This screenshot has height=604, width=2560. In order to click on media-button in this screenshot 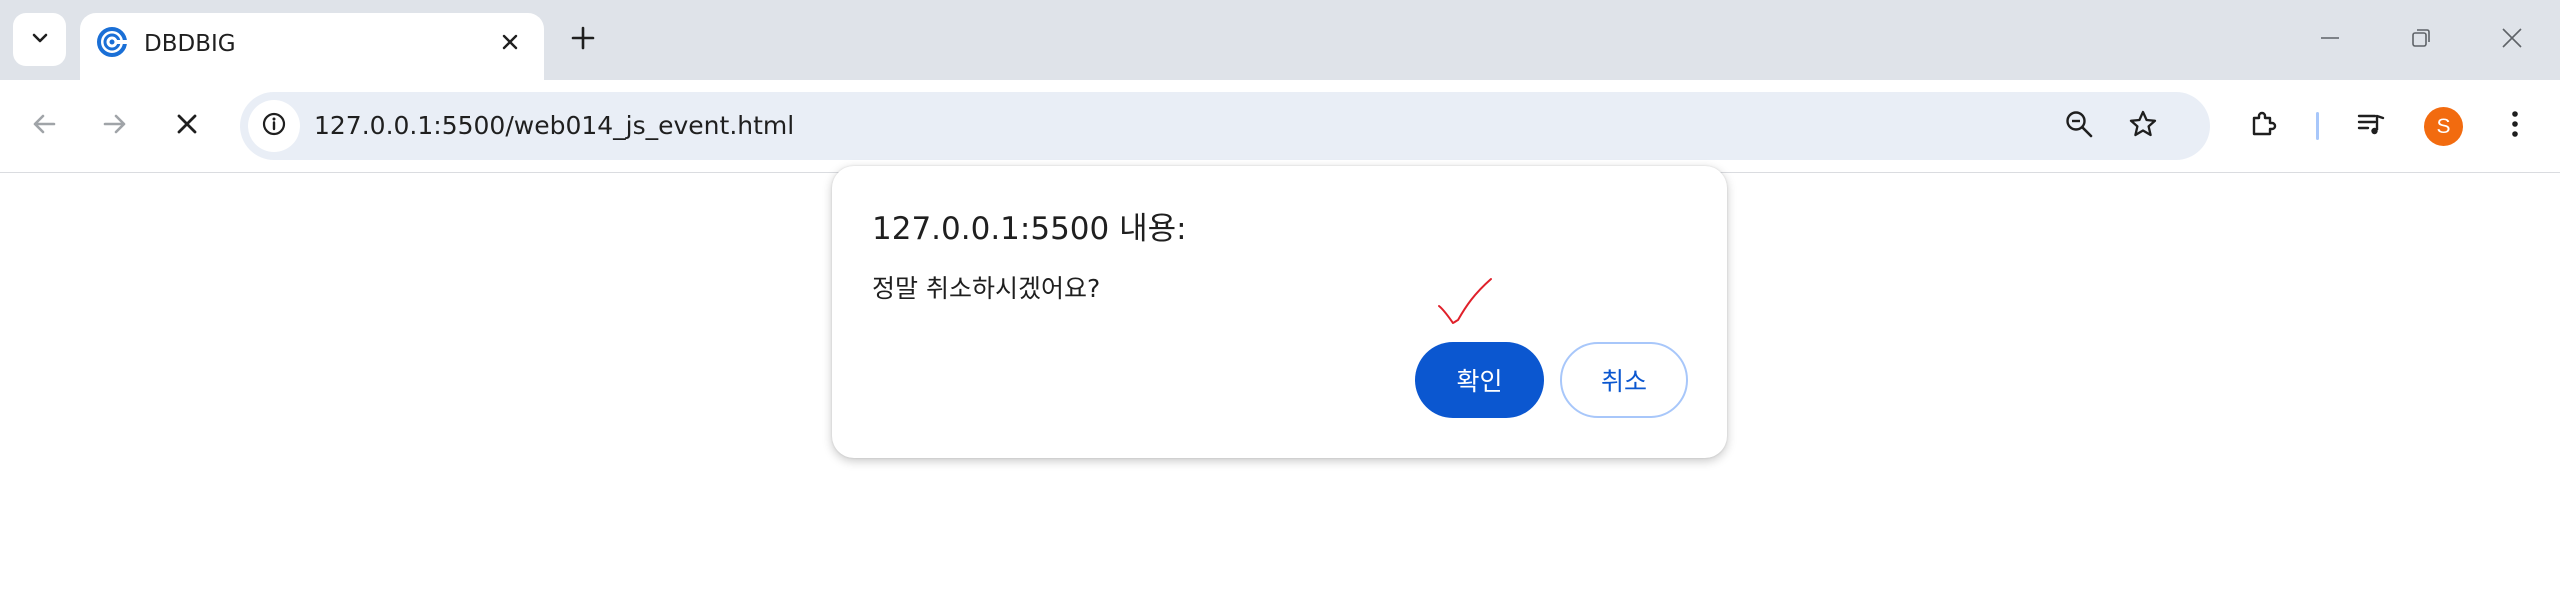, I will do `click(2371, 126)`.